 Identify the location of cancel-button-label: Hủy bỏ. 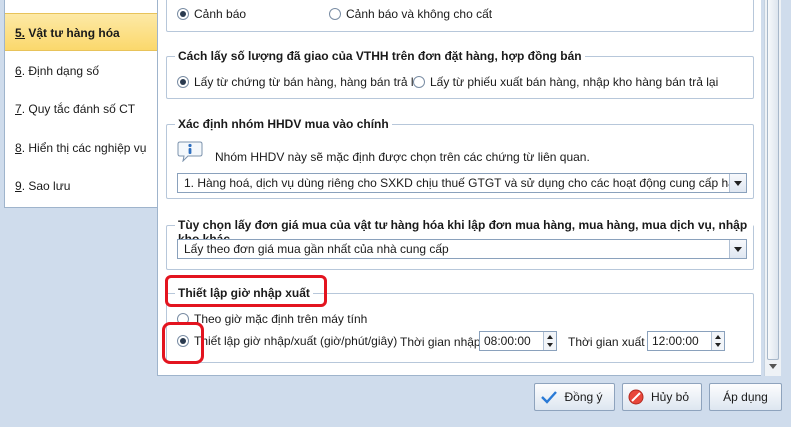
(670, 397).